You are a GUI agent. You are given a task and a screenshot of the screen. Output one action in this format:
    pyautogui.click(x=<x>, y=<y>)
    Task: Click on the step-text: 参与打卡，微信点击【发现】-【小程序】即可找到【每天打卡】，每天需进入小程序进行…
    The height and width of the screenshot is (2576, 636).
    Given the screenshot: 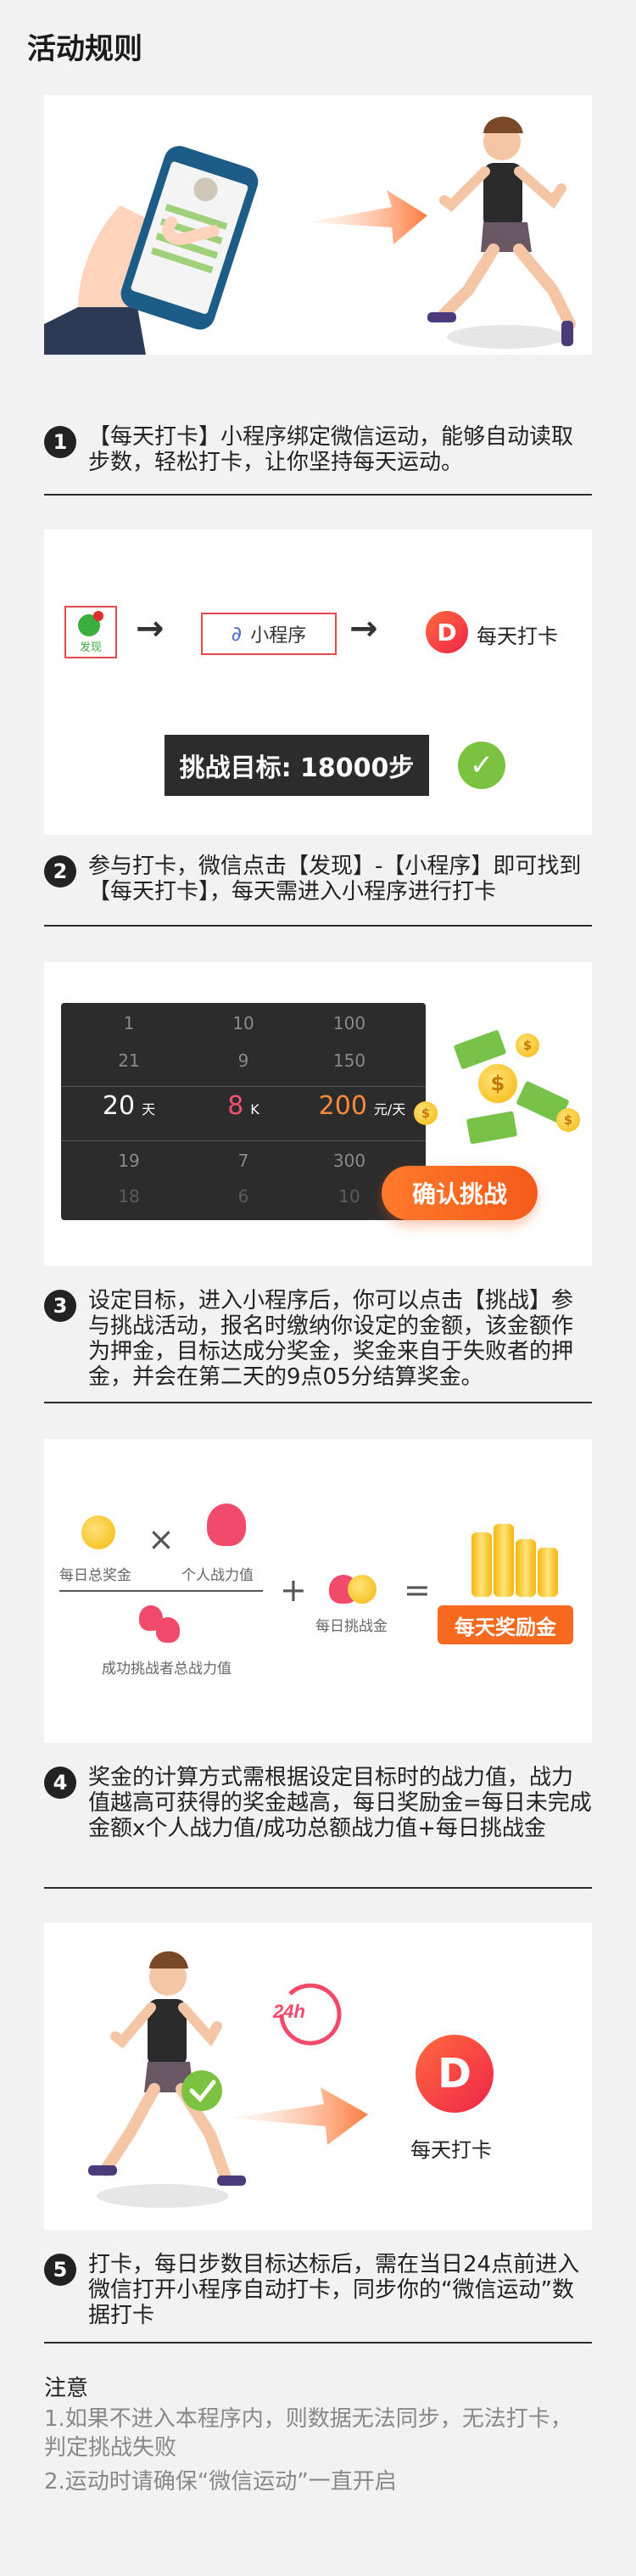 What is the action you would take?
    pyautogui.click(x=335, y=879)
    